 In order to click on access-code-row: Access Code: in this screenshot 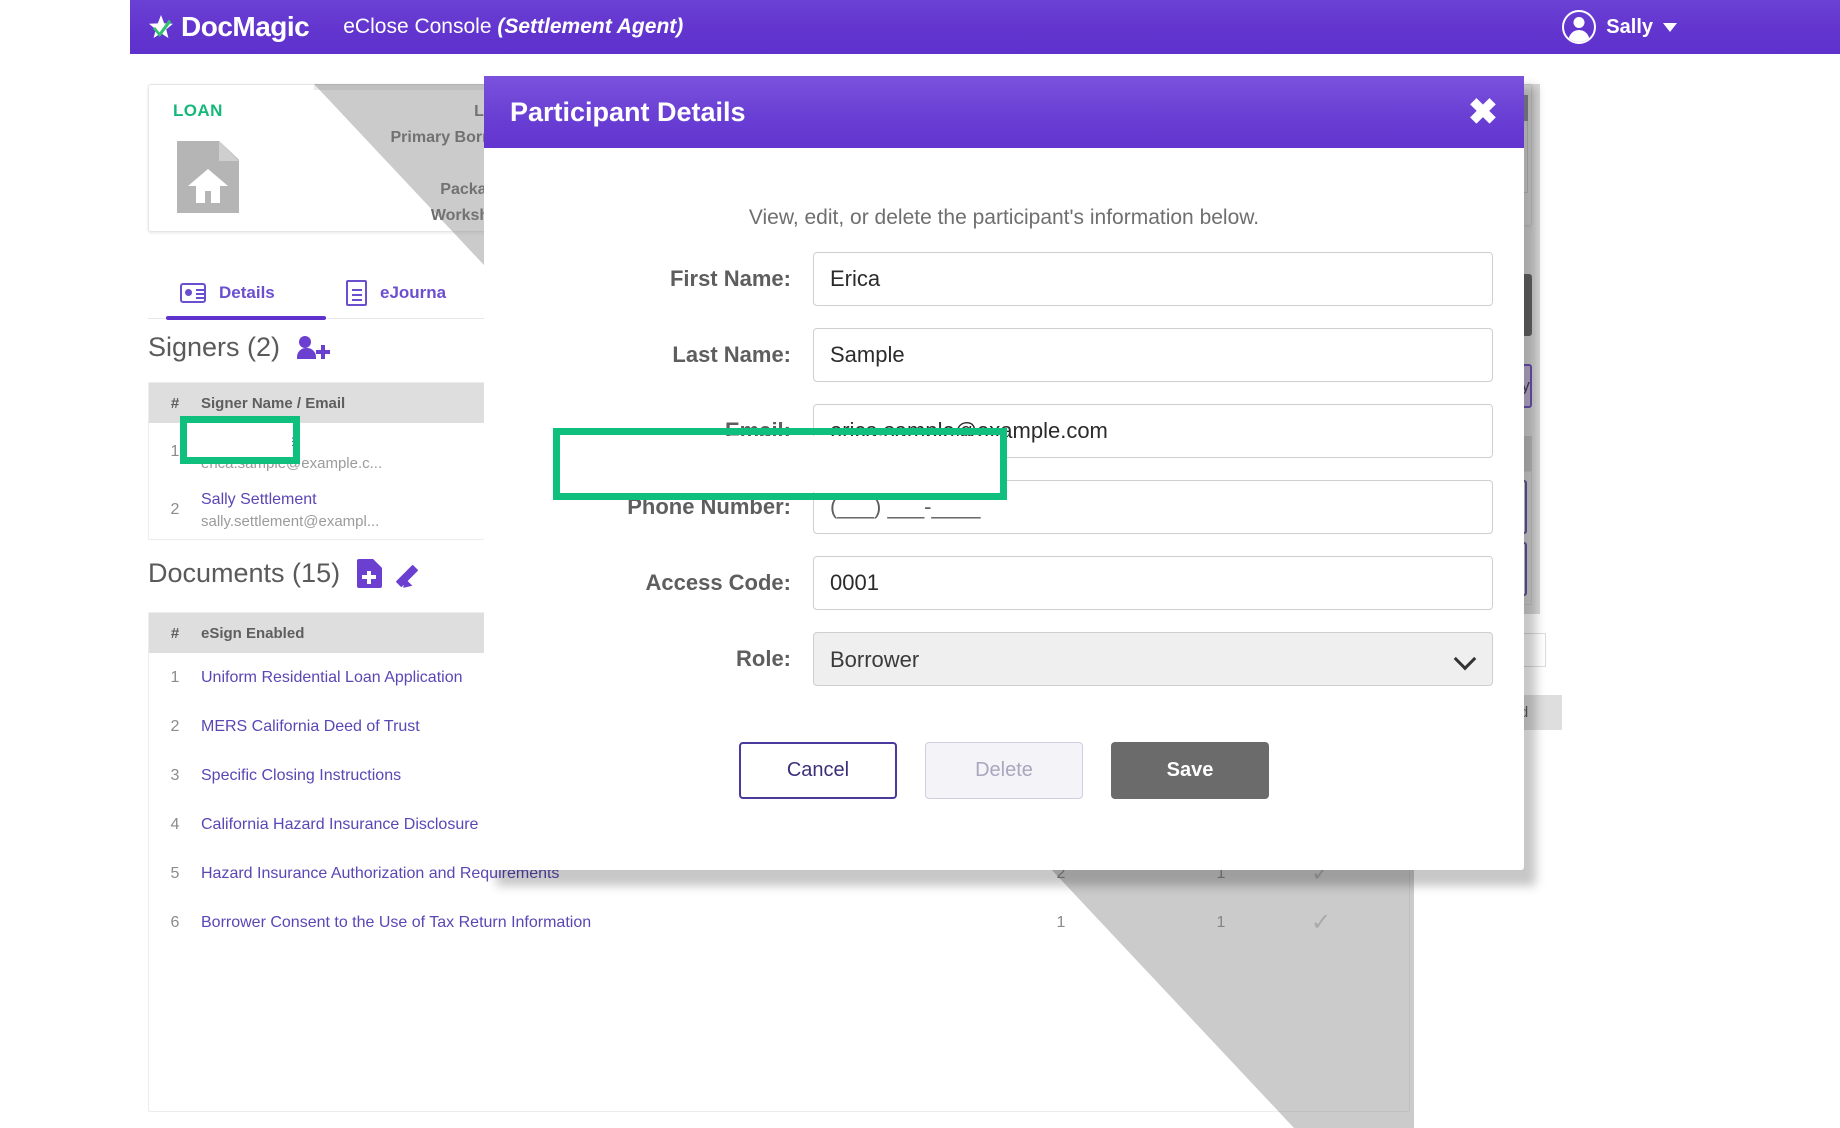, I will do `click(1004, 583)`.